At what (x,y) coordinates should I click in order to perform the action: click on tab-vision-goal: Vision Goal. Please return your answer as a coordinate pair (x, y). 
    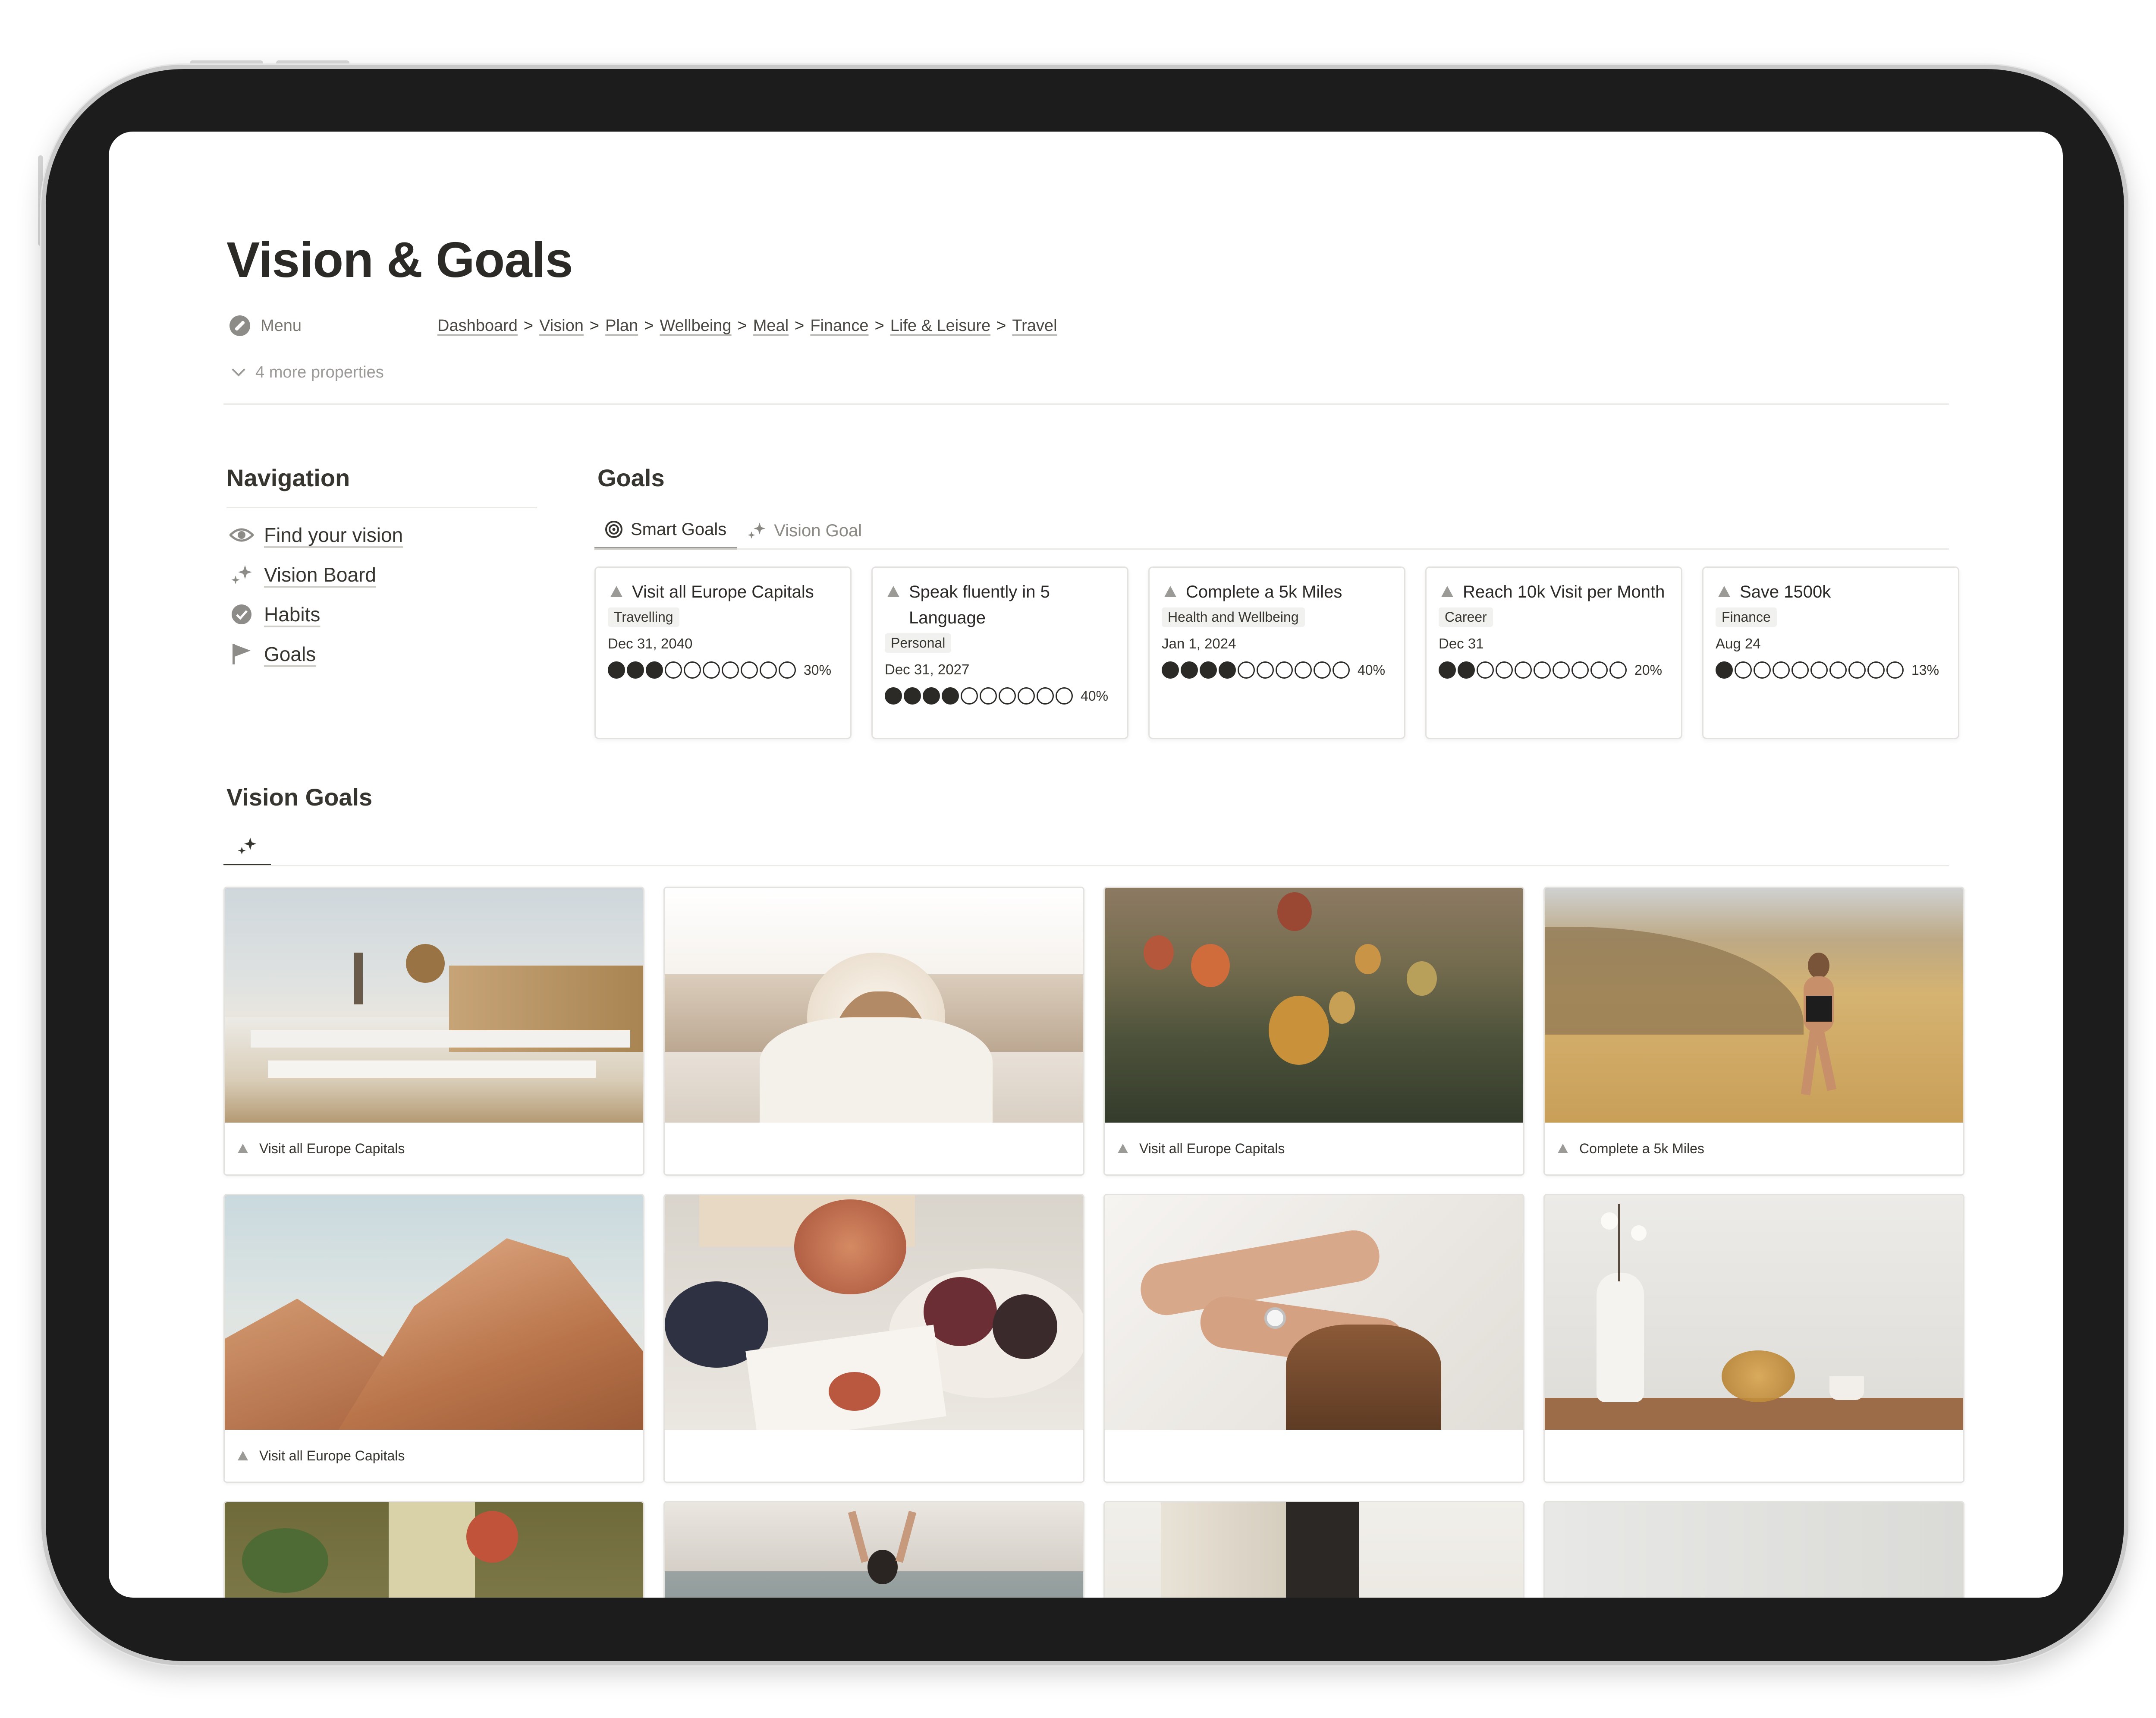
    Looking at the image, I should click on (804, 530).